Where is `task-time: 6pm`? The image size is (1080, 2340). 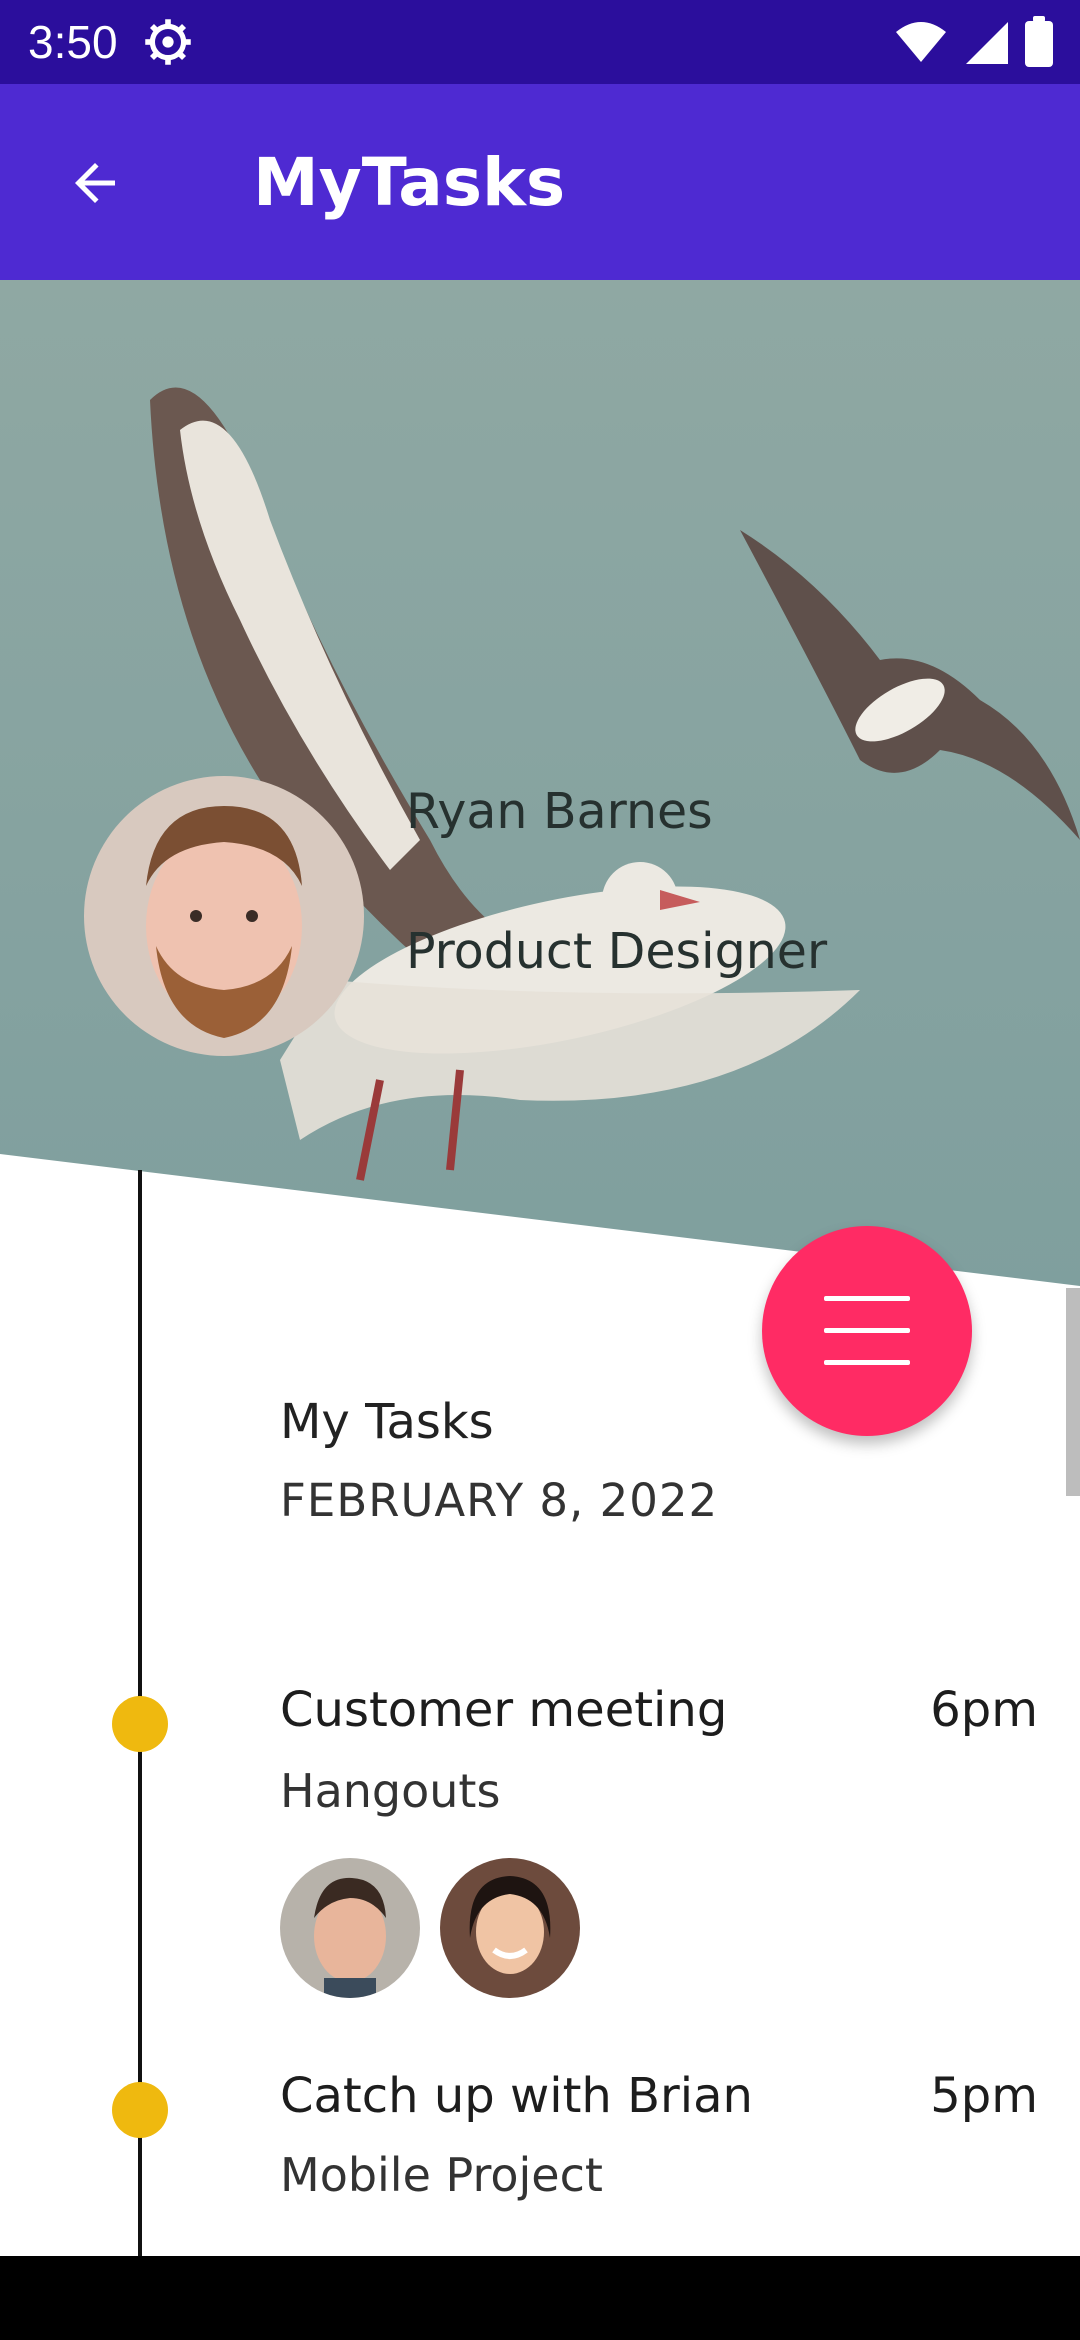
task-time: 6pm is located at coordinates (984, 1710).